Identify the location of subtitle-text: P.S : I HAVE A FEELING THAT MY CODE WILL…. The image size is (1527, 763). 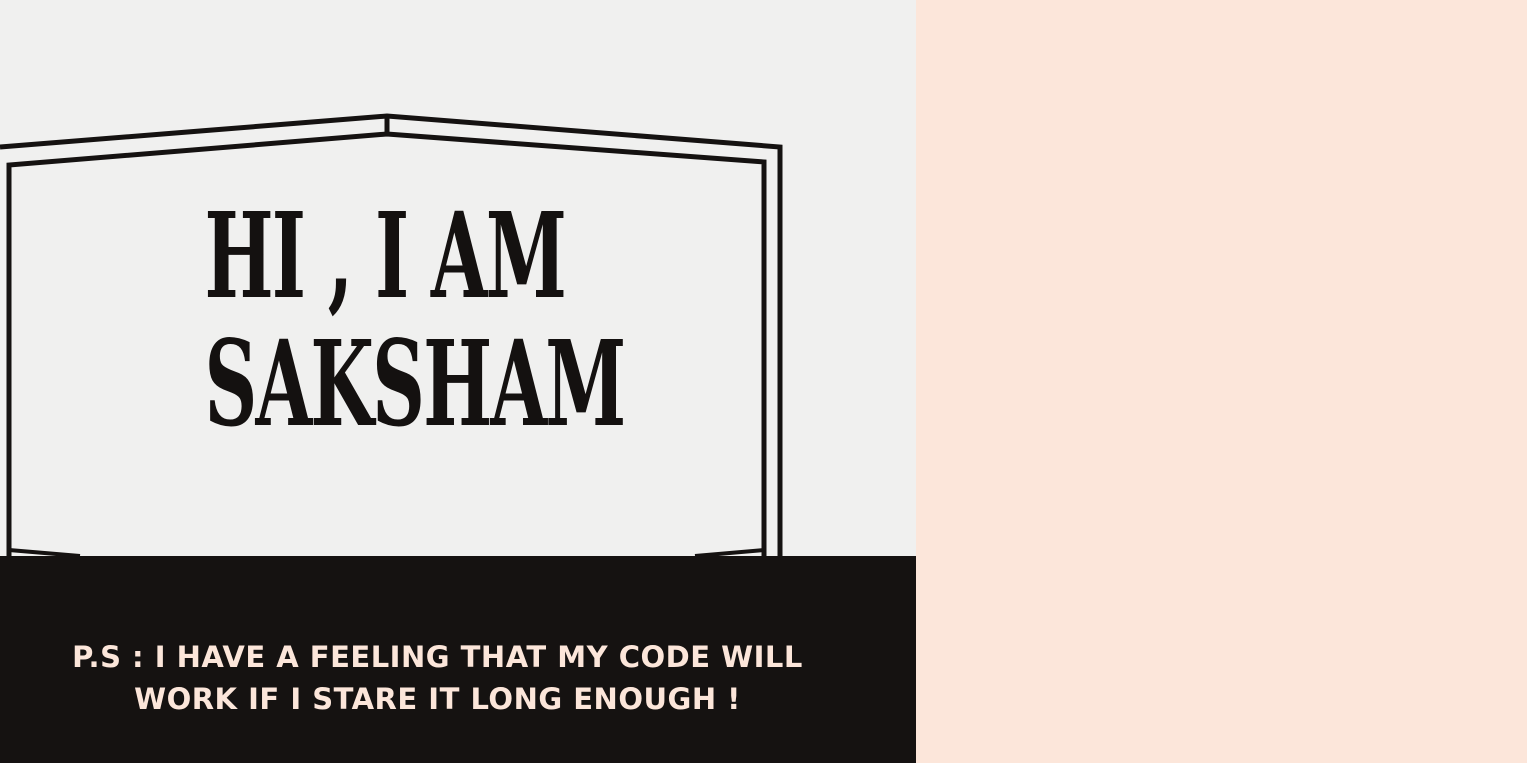
(437, 678).